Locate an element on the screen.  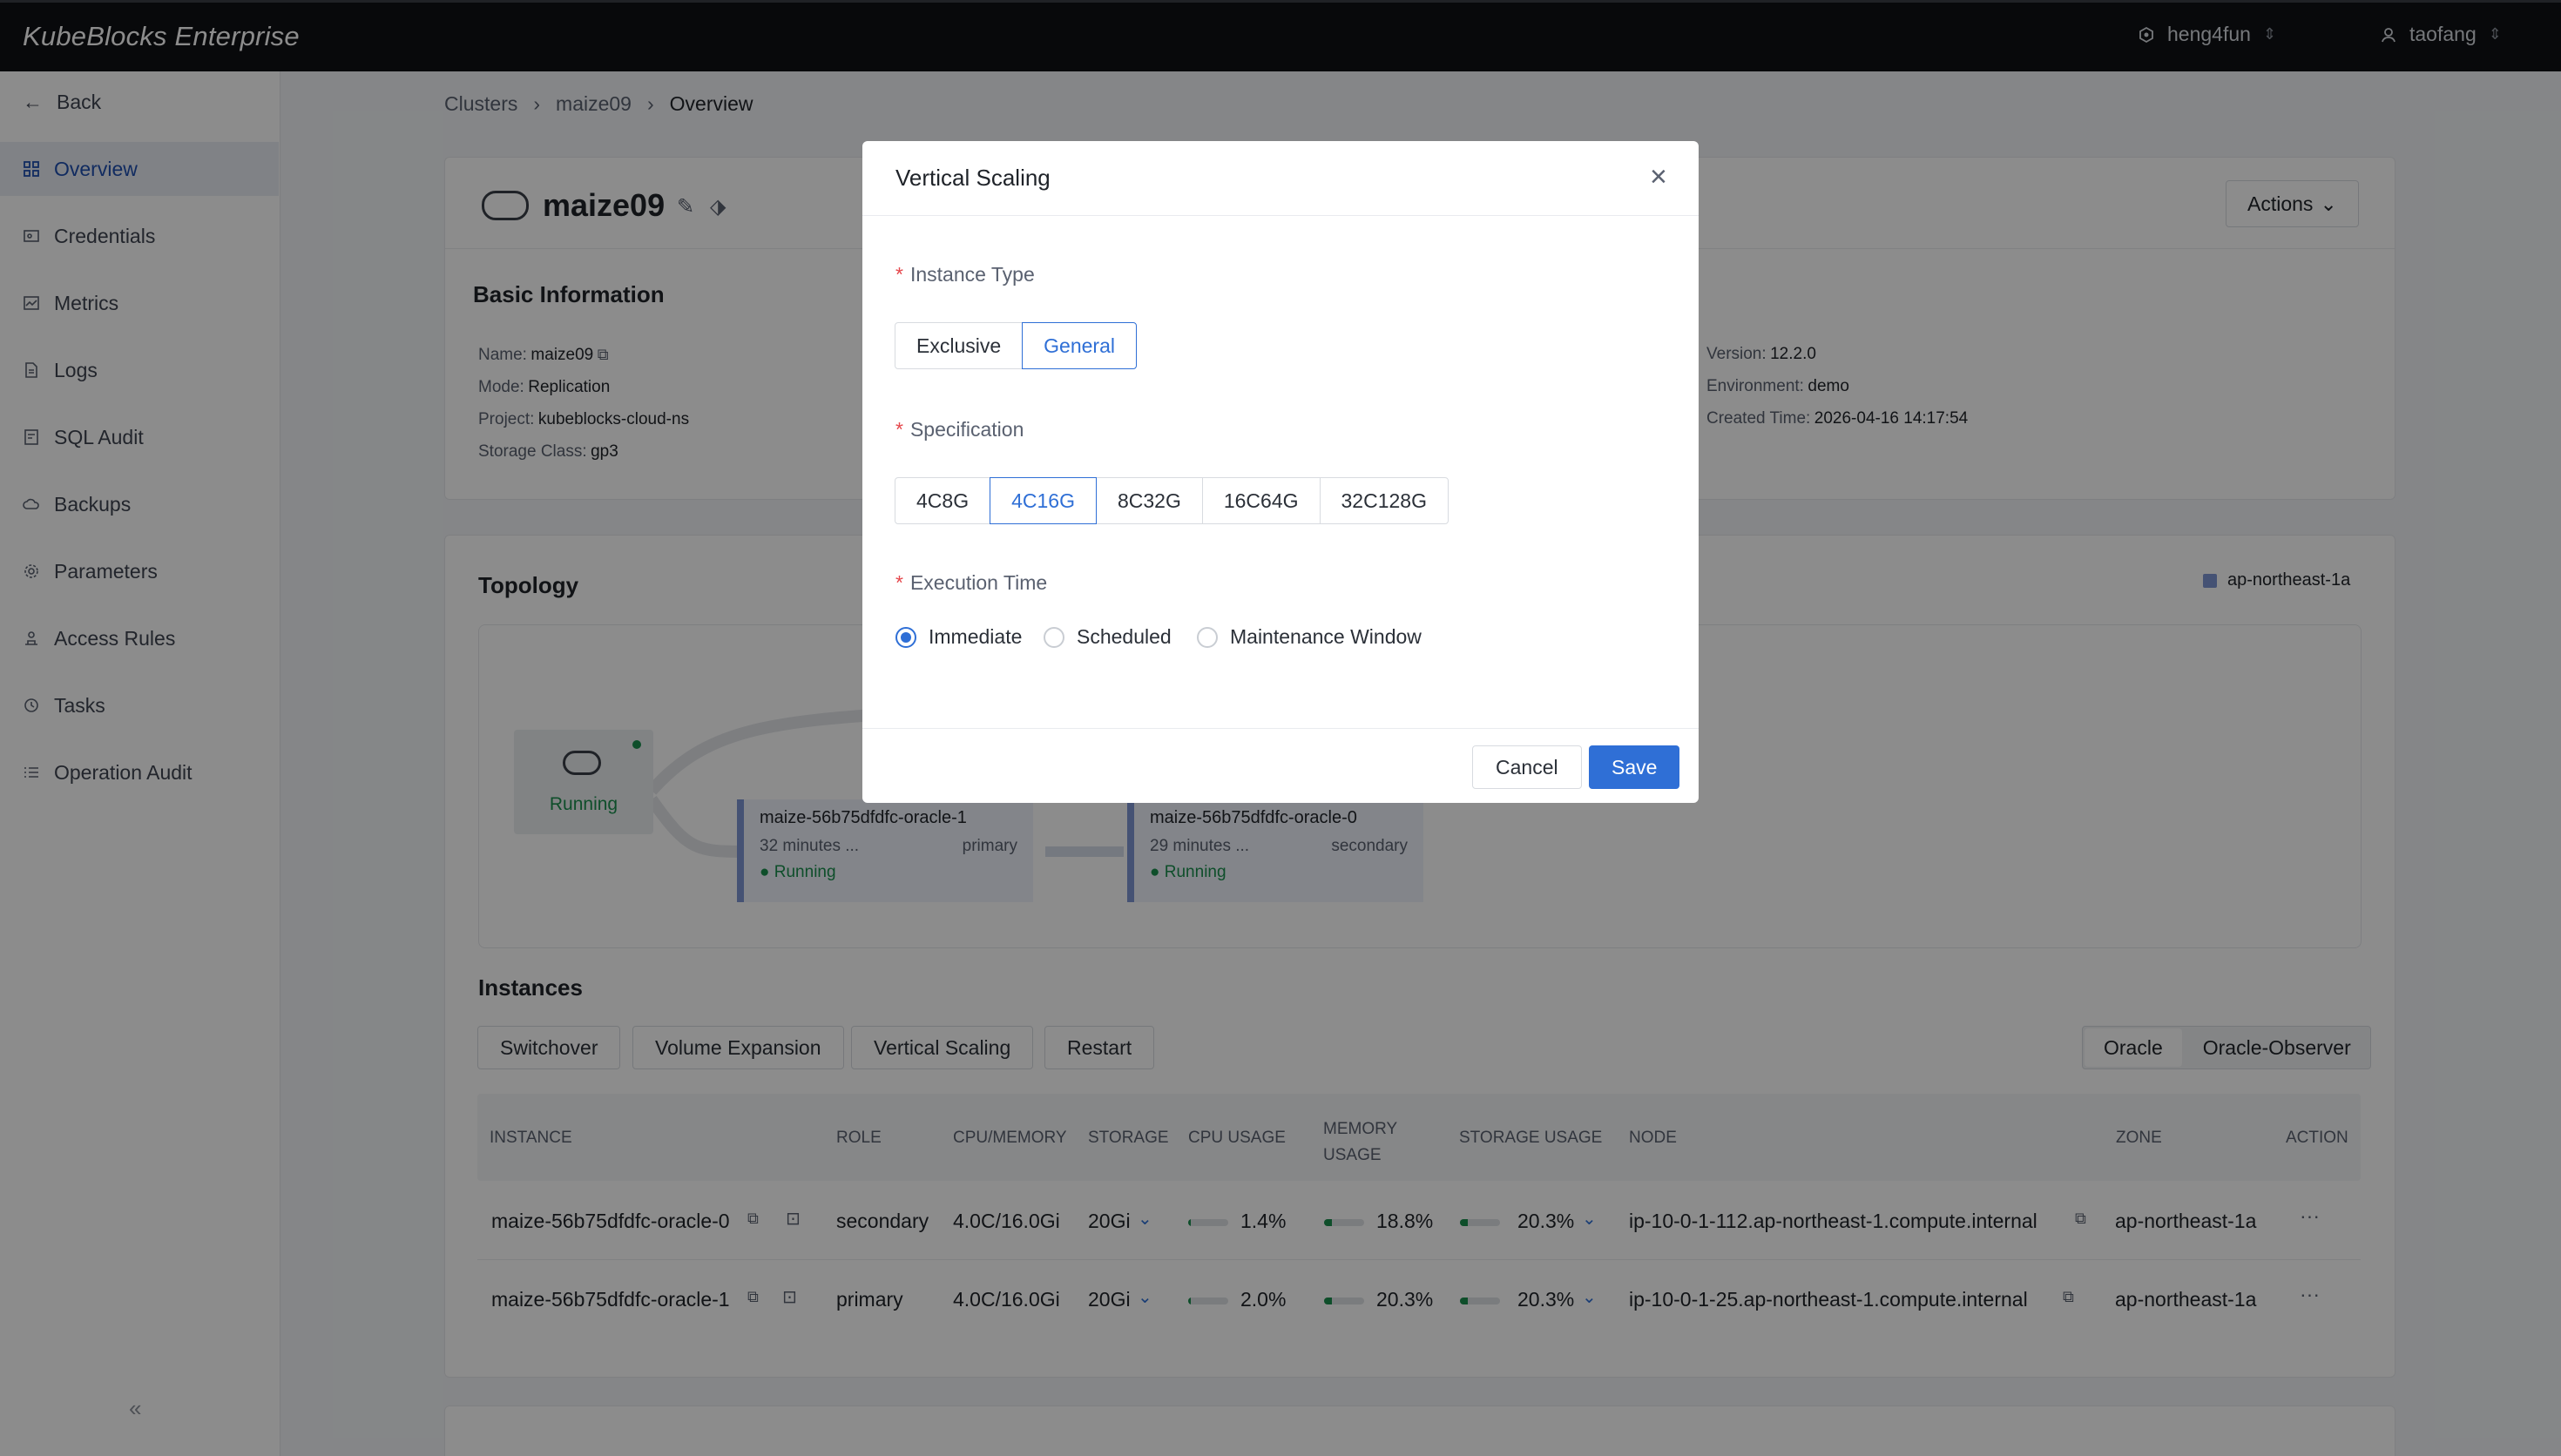
radio-immediate: Immediate is located at coordinates (958, 637).